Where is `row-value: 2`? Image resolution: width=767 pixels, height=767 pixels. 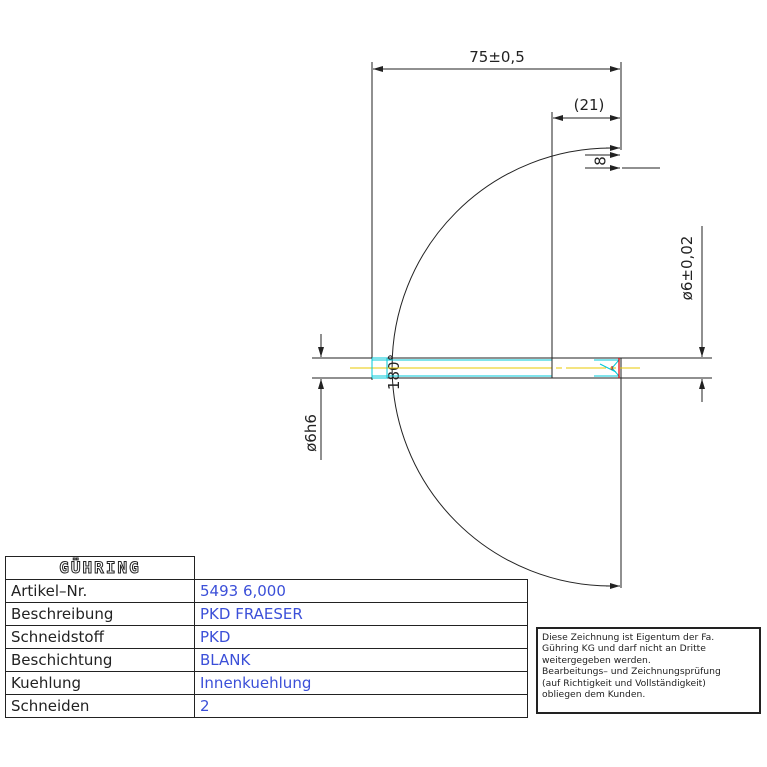 row-value: 2 is located at coordinates (361, 706).